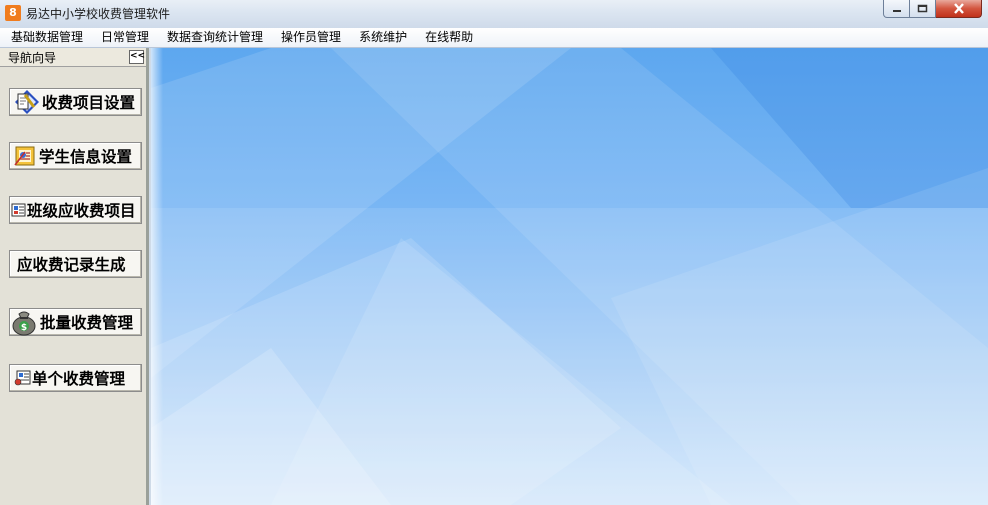 The height and width of the screenshot is (505, 988). I want to click on nav-header: 导航向导 <<, so click(73, 57).